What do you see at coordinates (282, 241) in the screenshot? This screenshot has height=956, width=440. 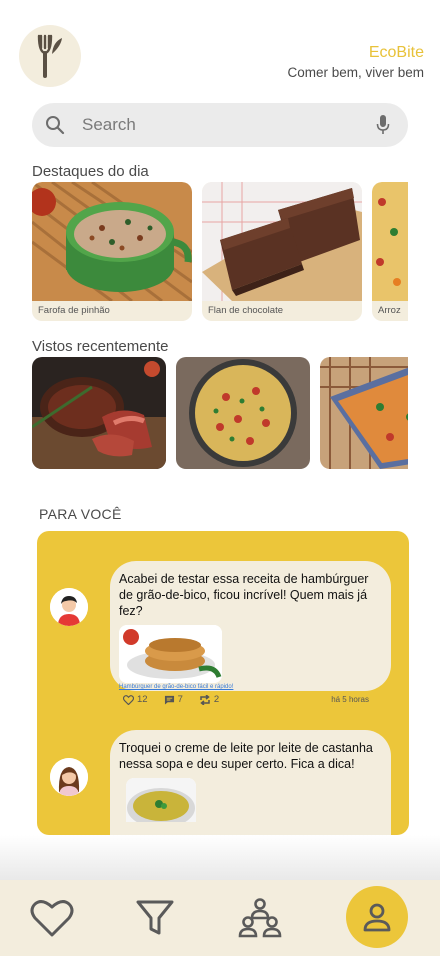 I see `flan-image` at bounding box center [282, 241].